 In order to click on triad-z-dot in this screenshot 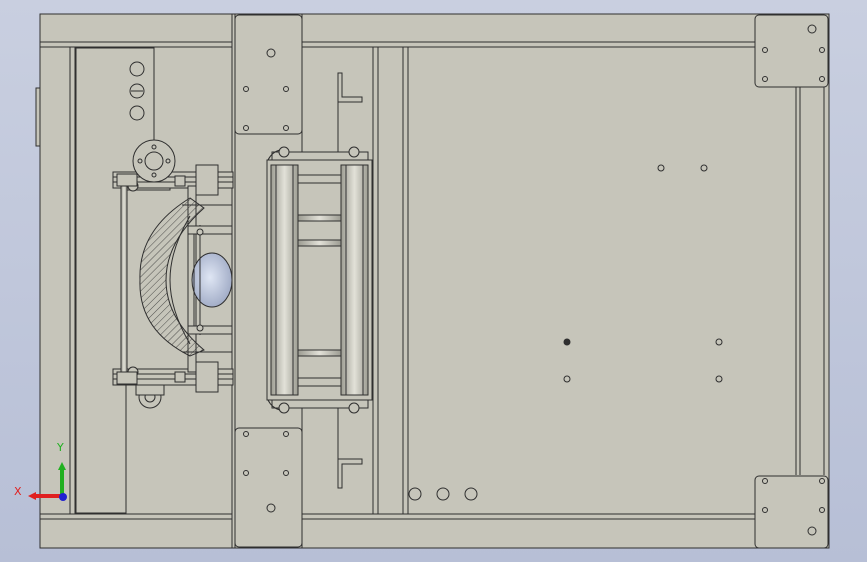, I will do `click(63, 497)`.